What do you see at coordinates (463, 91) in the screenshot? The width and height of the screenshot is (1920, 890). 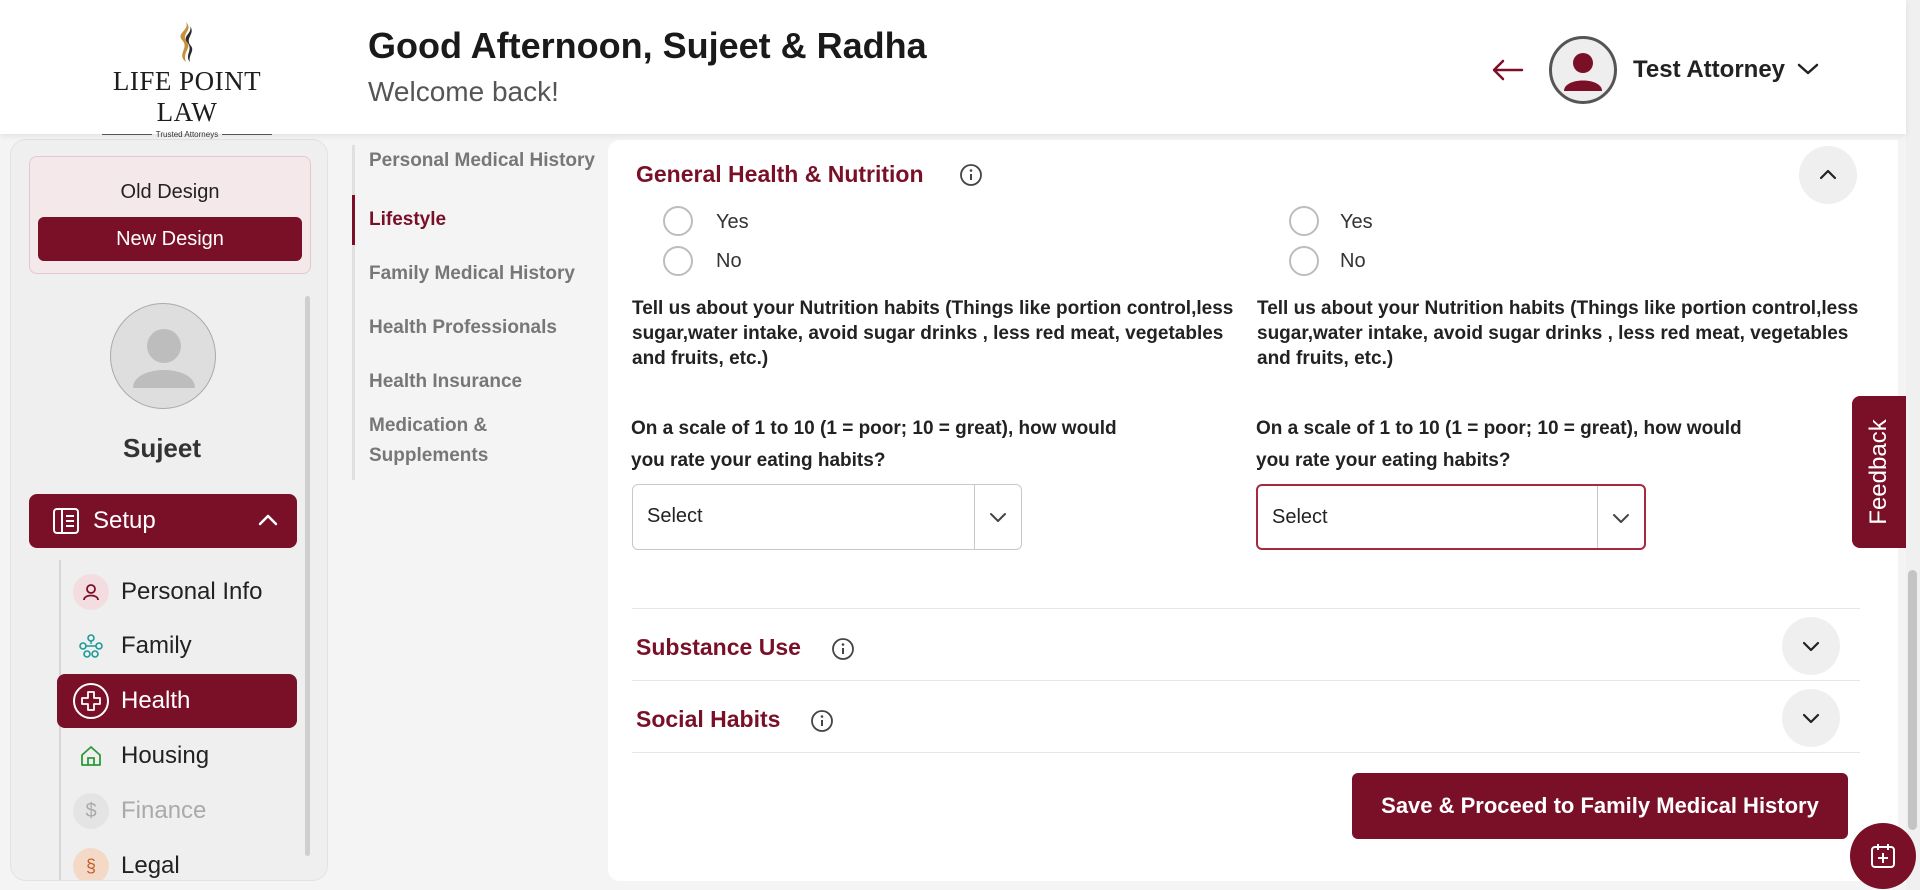 I see `welcome-subtitle: Welcome back!` at bounding box center [463, 91].